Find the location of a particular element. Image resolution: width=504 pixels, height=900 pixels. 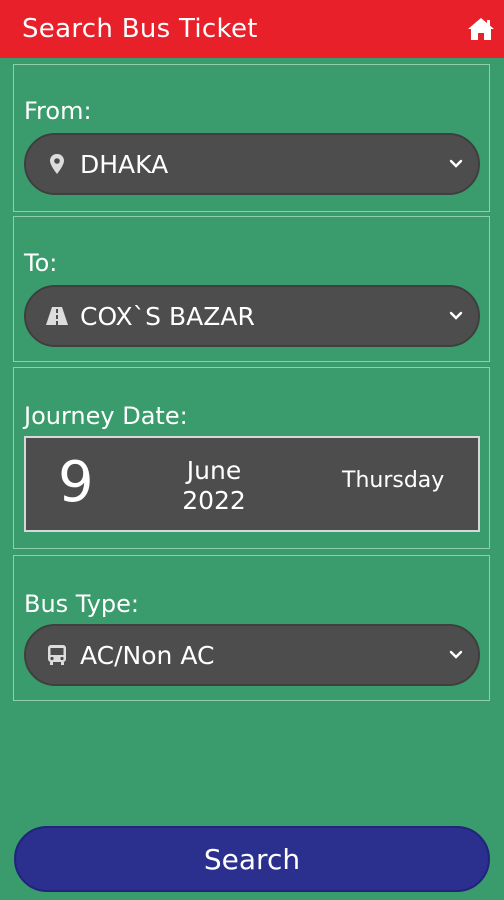

to-select: COX`S BAZAR is located at coordinates (252, 316).